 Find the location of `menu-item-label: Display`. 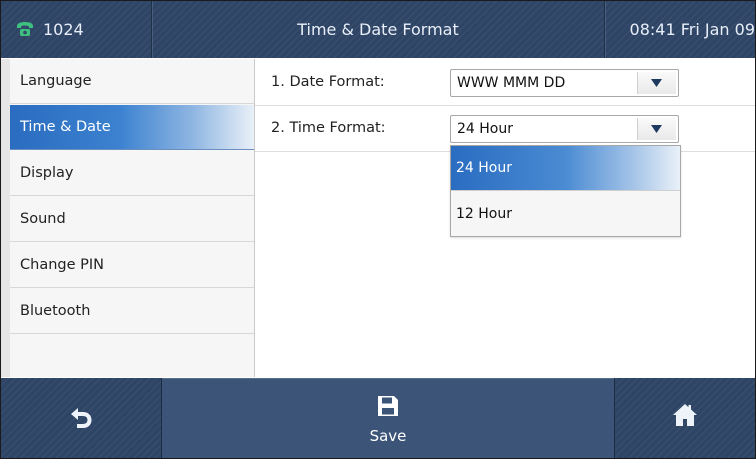

menu-item-label: Display is located at coordinates (47, 173).